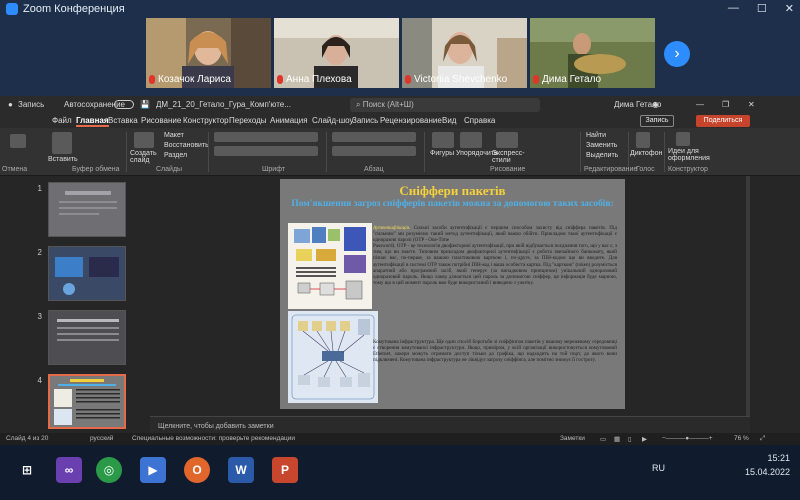 This screenshot has width=800, height=500. Describe the element at coordinates (153, 470) in the screenshot. I see `zoom-app-icon: ▶` at that location.